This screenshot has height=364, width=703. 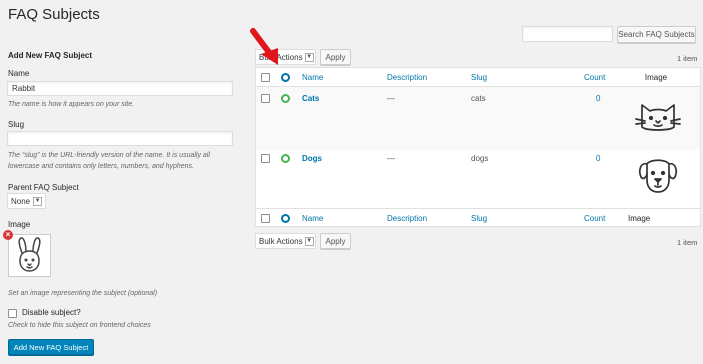 What do you see at coordinates (478, 98) in the screenshot?
I see `row-slug: cats` at bounding box center [478, 98].